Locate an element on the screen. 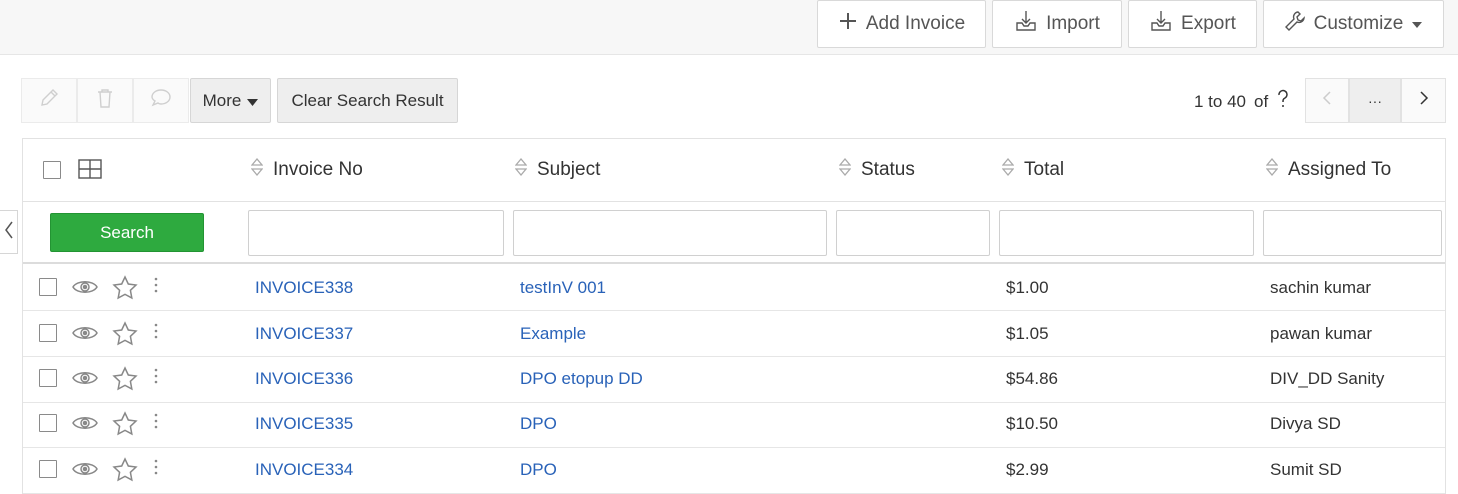 The image size is (1458, 494). table-row: INVOICE337 Example $1.05 pawan kumar is located at coordinates (734, 334).